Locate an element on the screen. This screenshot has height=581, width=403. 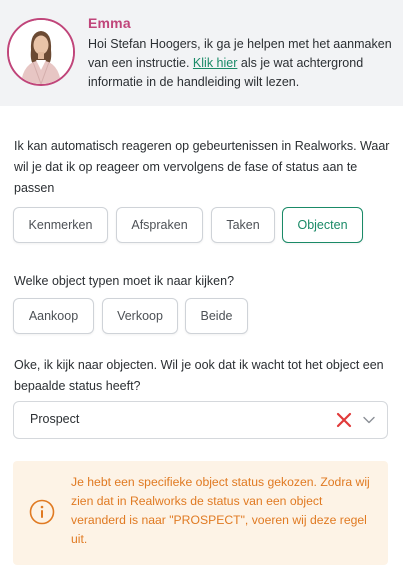
option-beide-button: Beide is located at coordinates (216, 316).